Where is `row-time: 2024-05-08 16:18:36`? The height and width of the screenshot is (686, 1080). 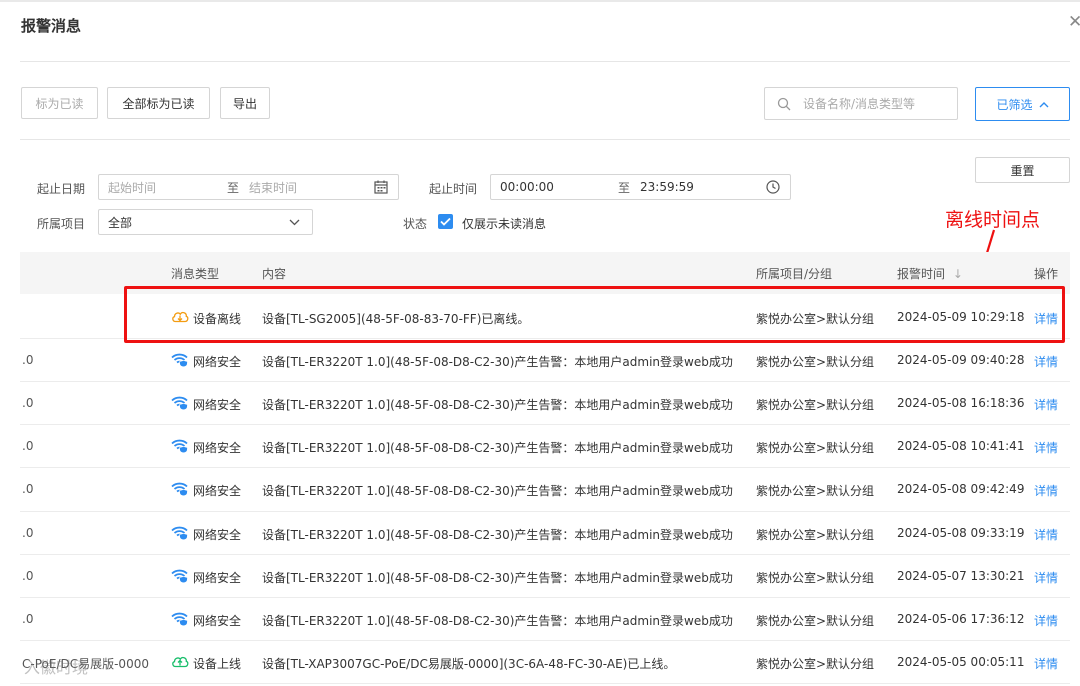
row-time: 2024-05-08 16:18:36 is located at coordinates (961, 403).